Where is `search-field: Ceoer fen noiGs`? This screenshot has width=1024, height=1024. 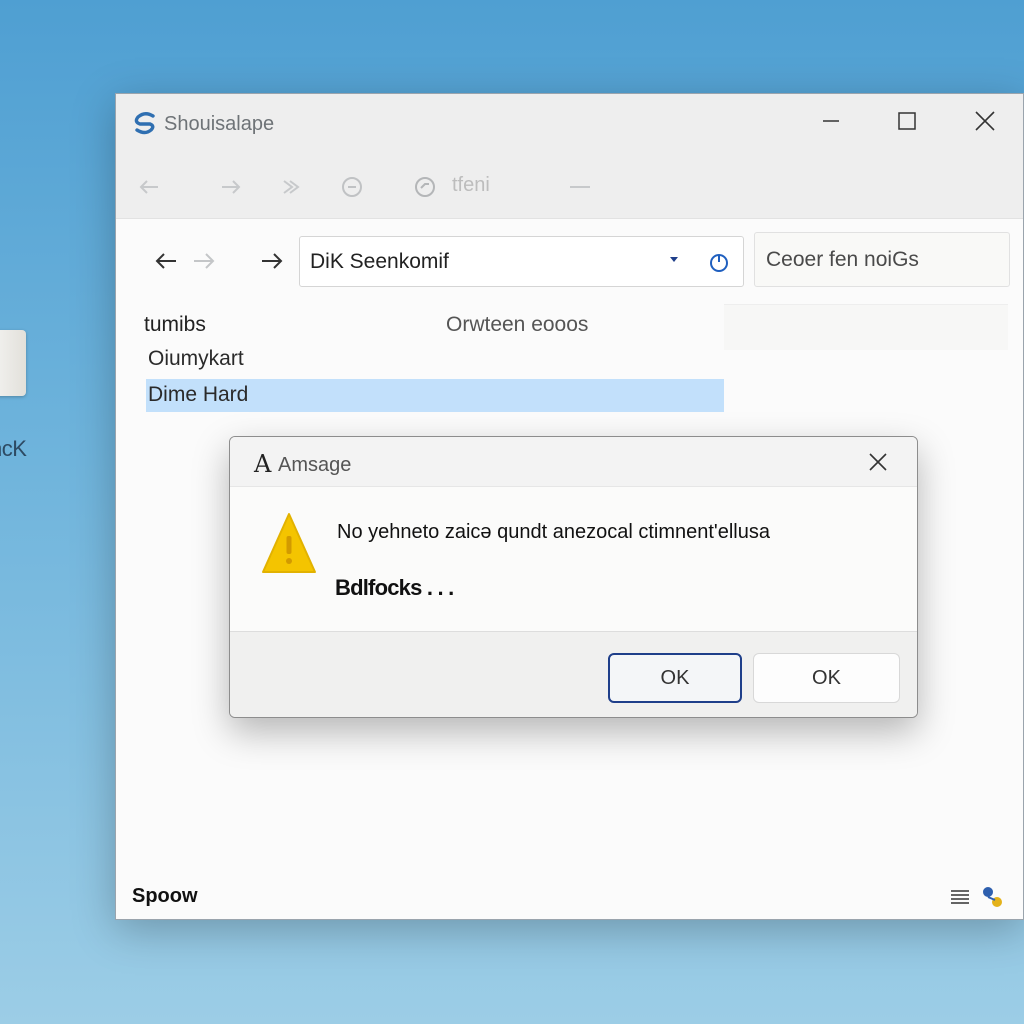 search-field: Ceoer fen noiGs is located at coordinates (882, 259).